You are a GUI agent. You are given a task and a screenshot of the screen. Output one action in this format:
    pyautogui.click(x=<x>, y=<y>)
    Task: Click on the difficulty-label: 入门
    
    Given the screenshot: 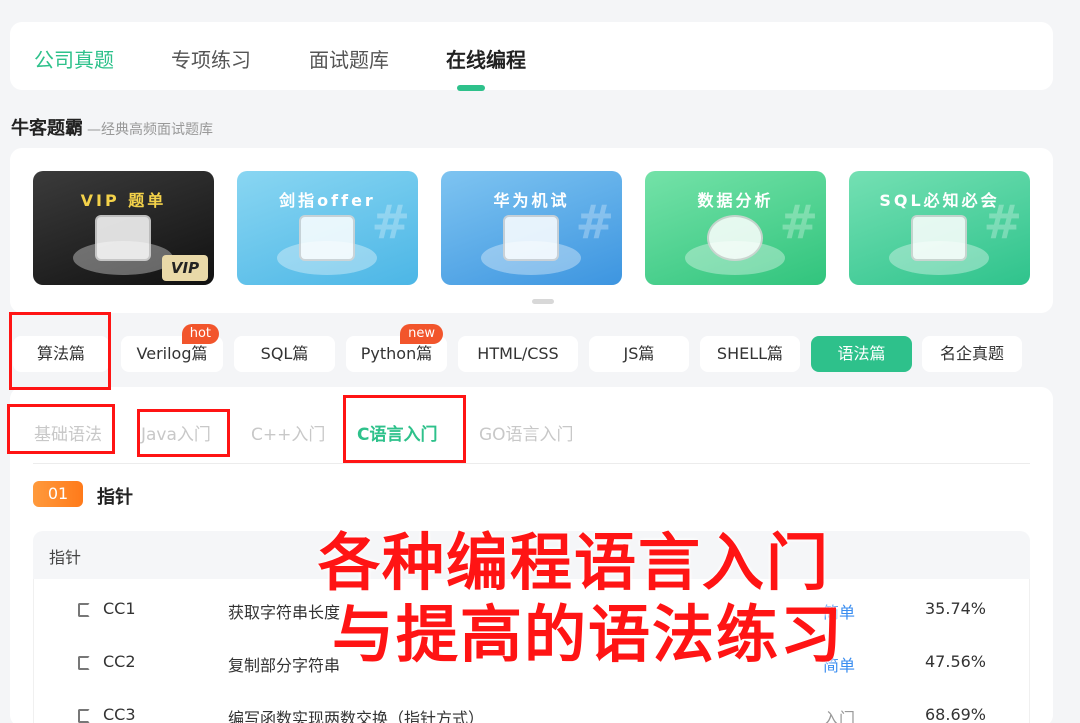 What is the action you would take?
    pyautogui.click(x=839, y=716)
    